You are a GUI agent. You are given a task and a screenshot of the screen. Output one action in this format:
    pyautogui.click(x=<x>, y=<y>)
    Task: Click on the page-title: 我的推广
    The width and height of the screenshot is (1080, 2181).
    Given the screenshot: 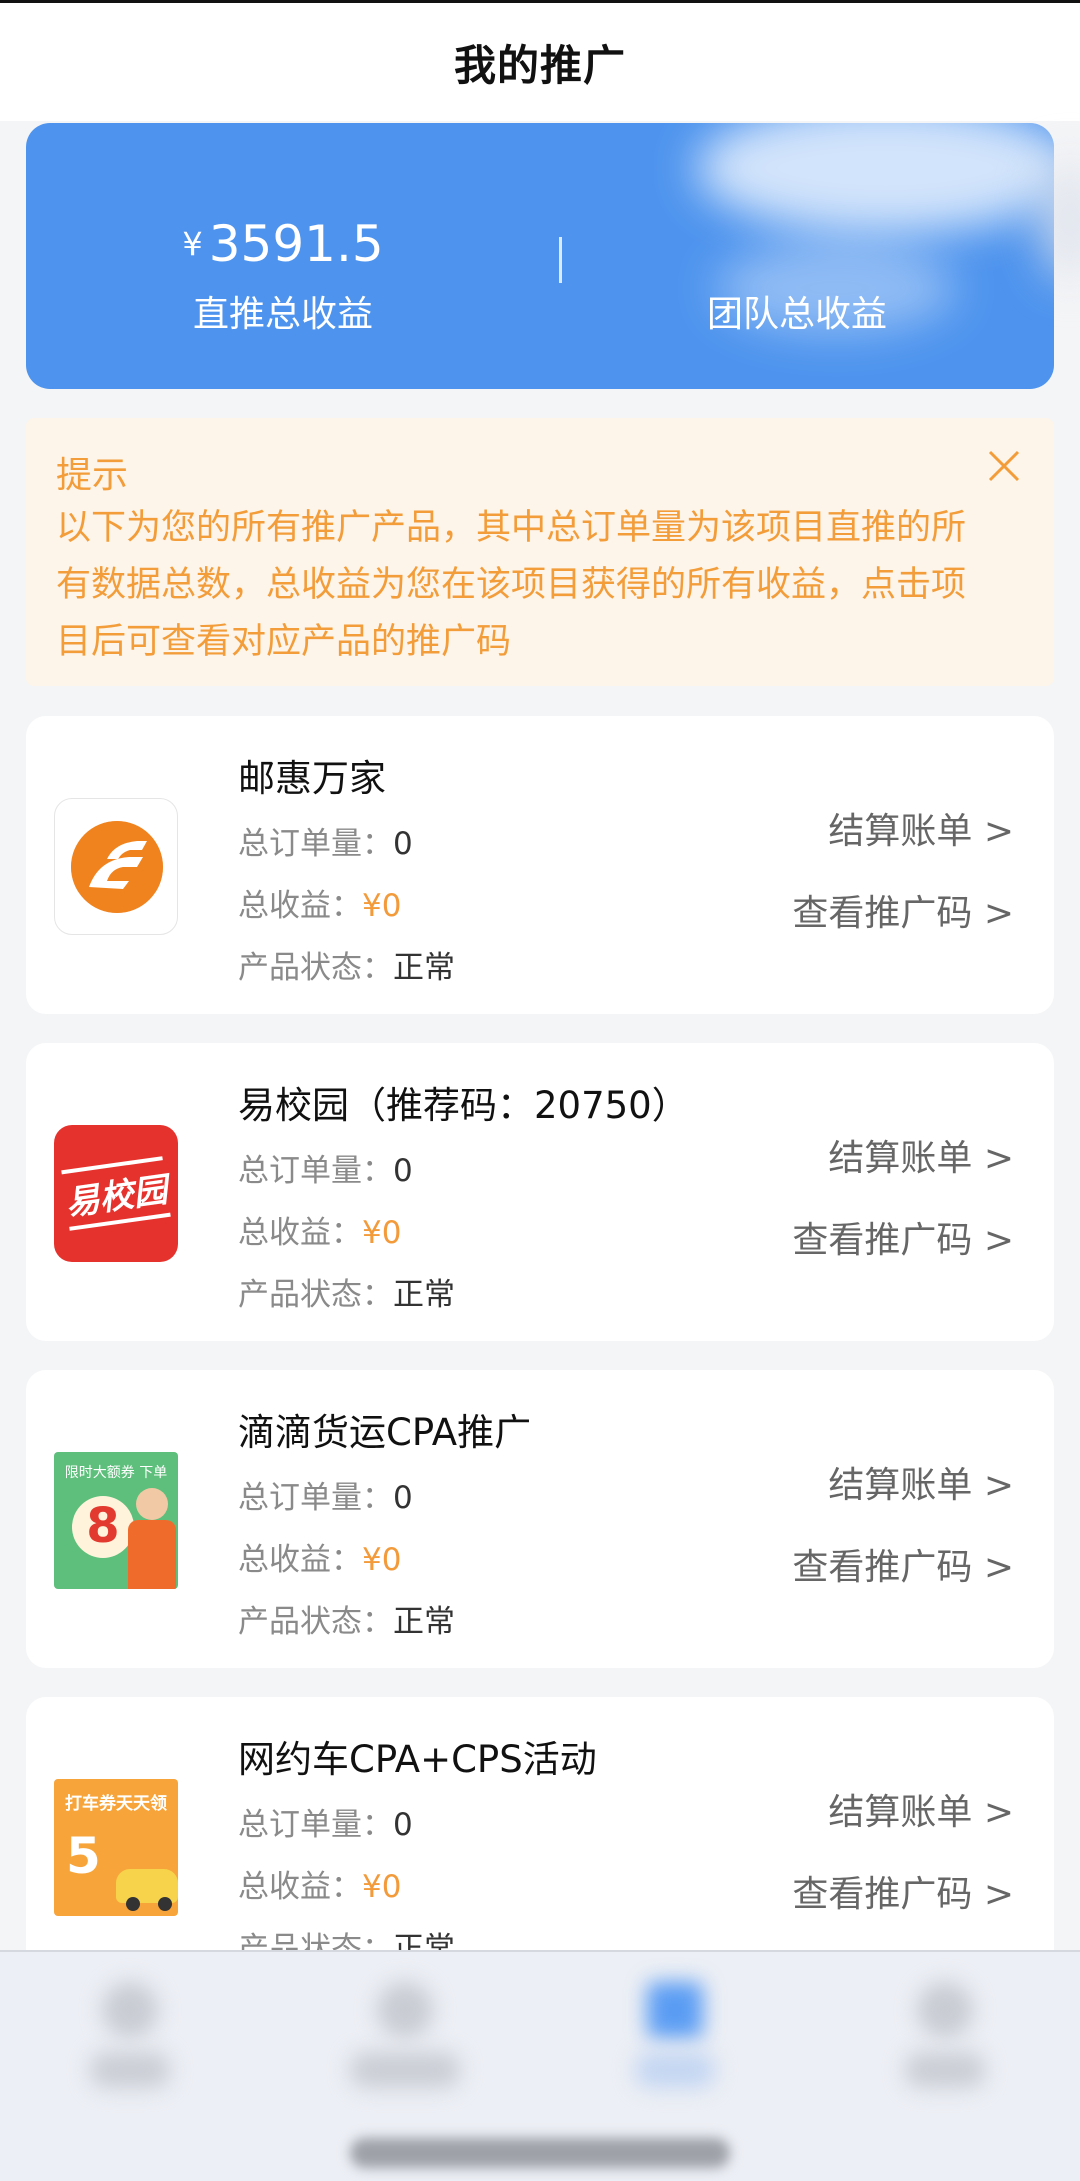 What is the action you would take?
    pyautogui.click(x=539, y=65)
    